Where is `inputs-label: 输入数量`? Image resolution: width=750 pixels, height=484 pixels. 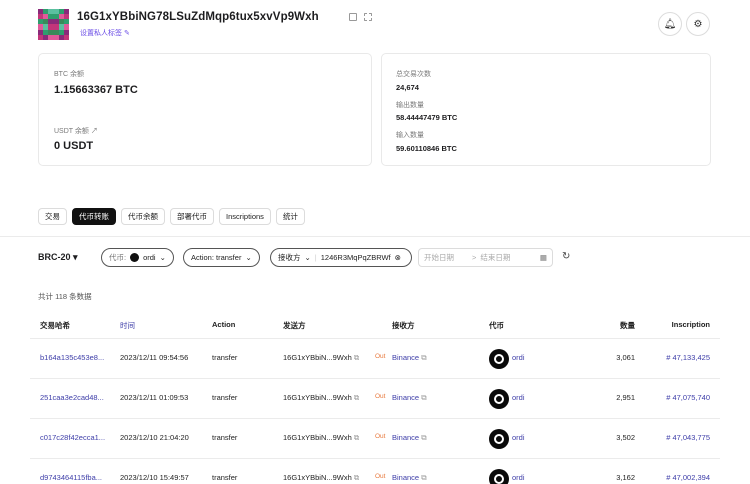 inputs-label: 输入数量 is located at coordinates (410, 135).